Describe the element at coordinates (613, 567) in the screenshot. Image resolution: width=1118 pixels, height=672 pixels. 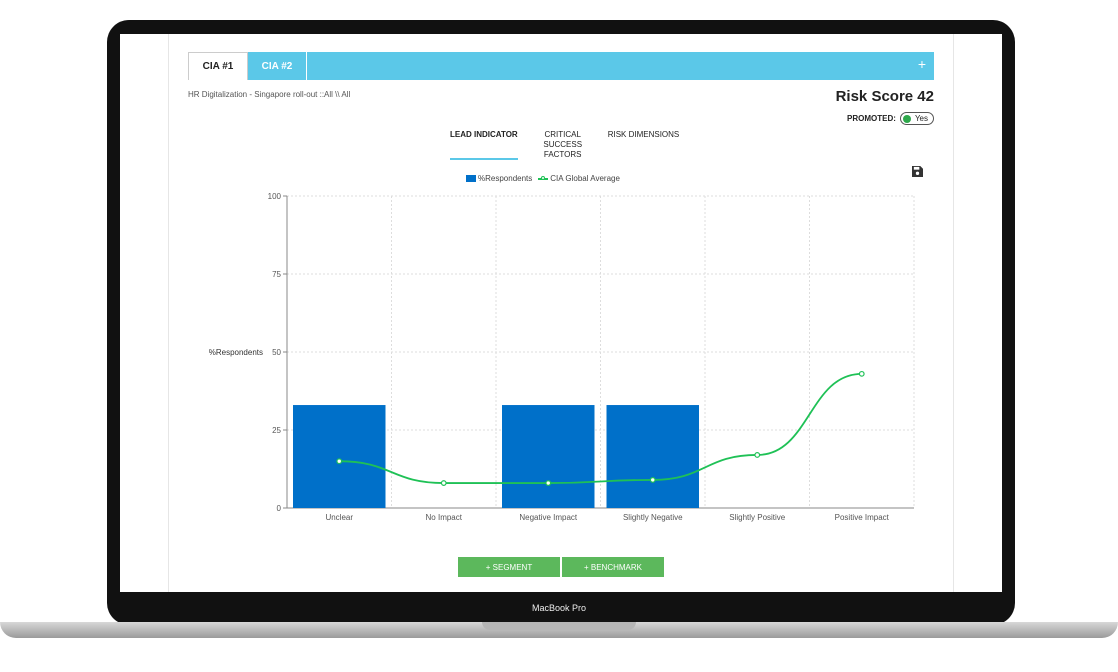
I see `add-benchmark-button: + BENCHMARK` at that location.